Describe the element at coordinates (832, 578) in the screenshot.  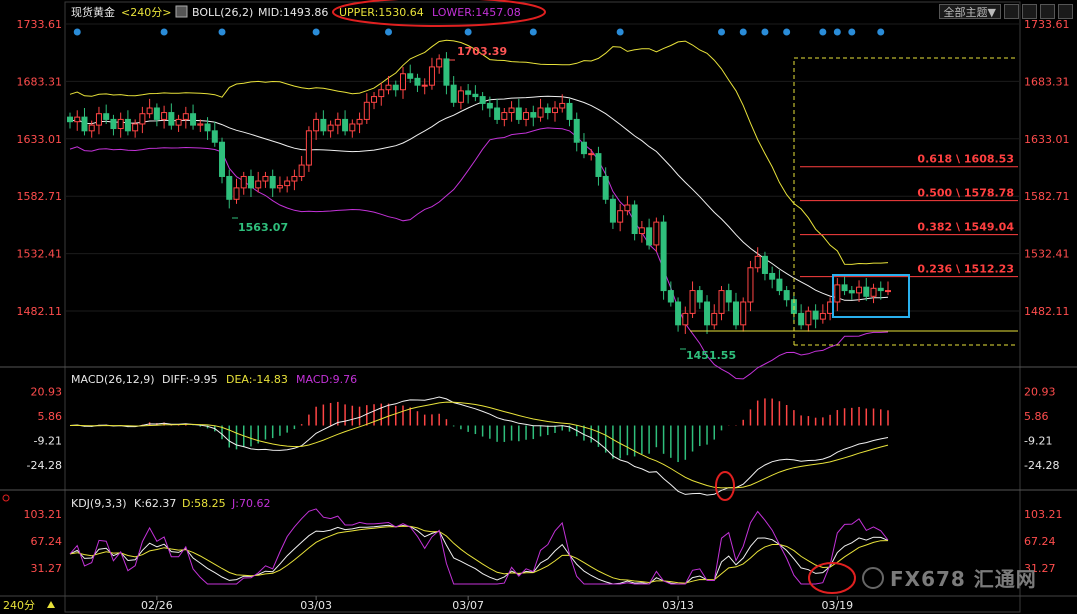
I see `kdj-cross-highlight` at that location.